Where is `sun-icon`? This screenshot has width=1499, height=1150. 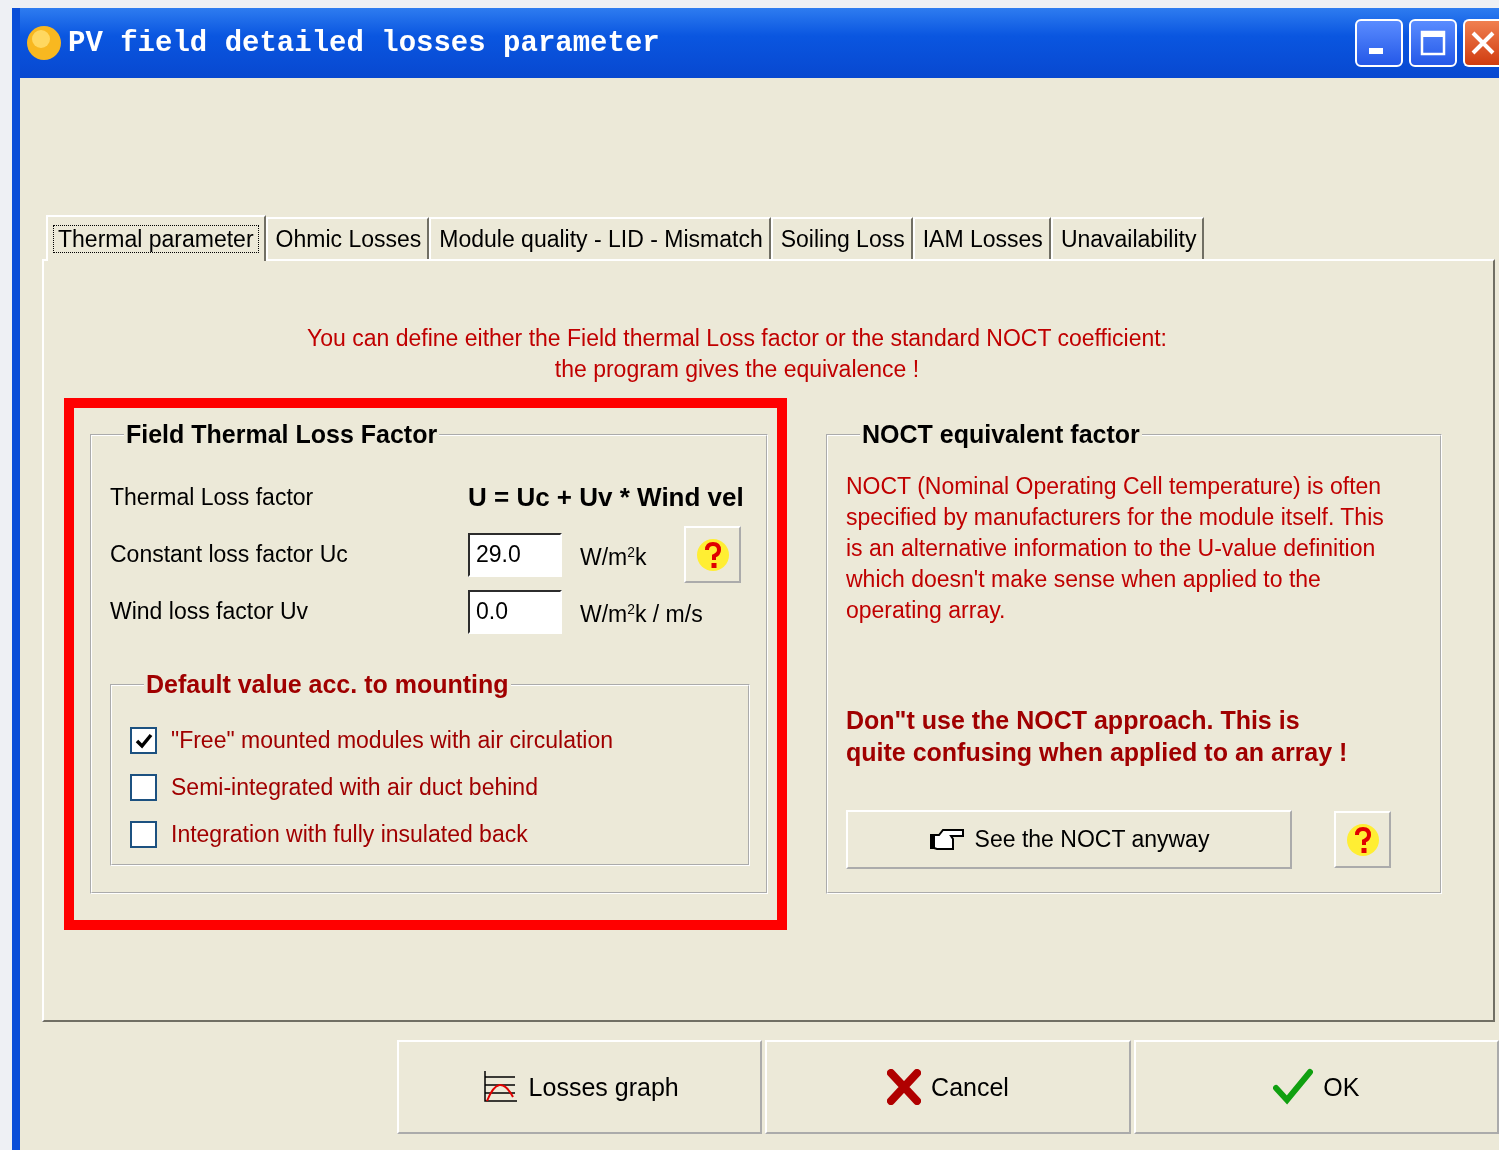 sun-icon is located at coordinates (44, 43).